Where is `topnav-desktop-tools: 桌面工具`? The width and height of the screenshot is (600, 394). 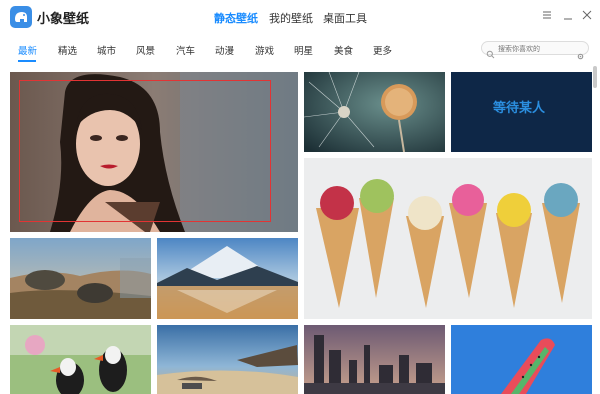
topnav-desktop-tools: 桌面工具 is located at coordinates (345, 18).